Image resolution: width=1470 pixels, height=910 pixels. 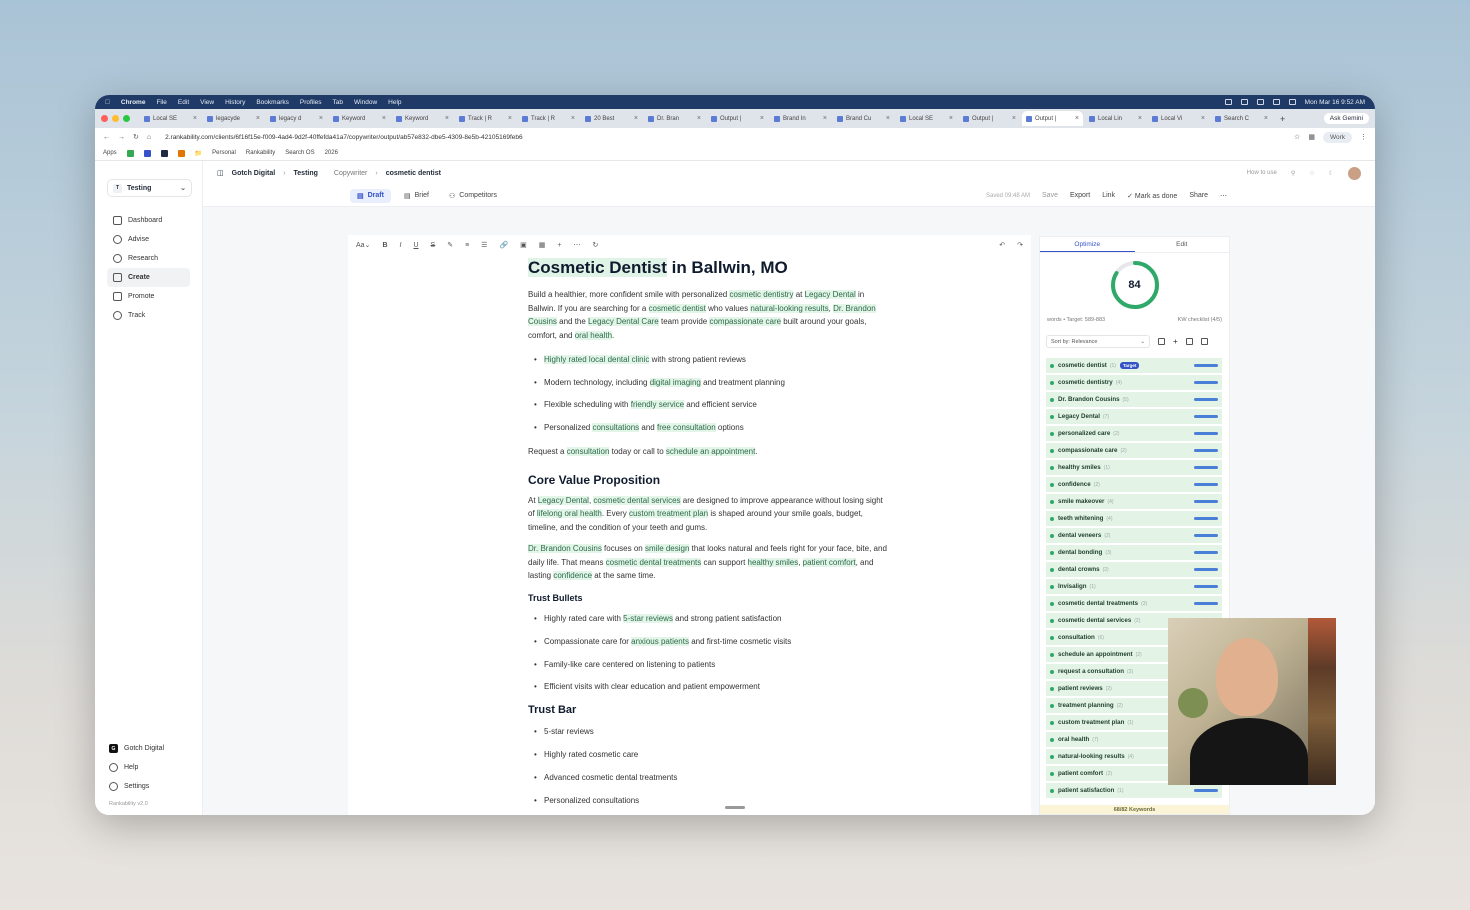 What do you see at coordinates (1134, 433) in the screenshot?
I see `keyword-item: personalized care (2)` at bounding box center [1134, 433].